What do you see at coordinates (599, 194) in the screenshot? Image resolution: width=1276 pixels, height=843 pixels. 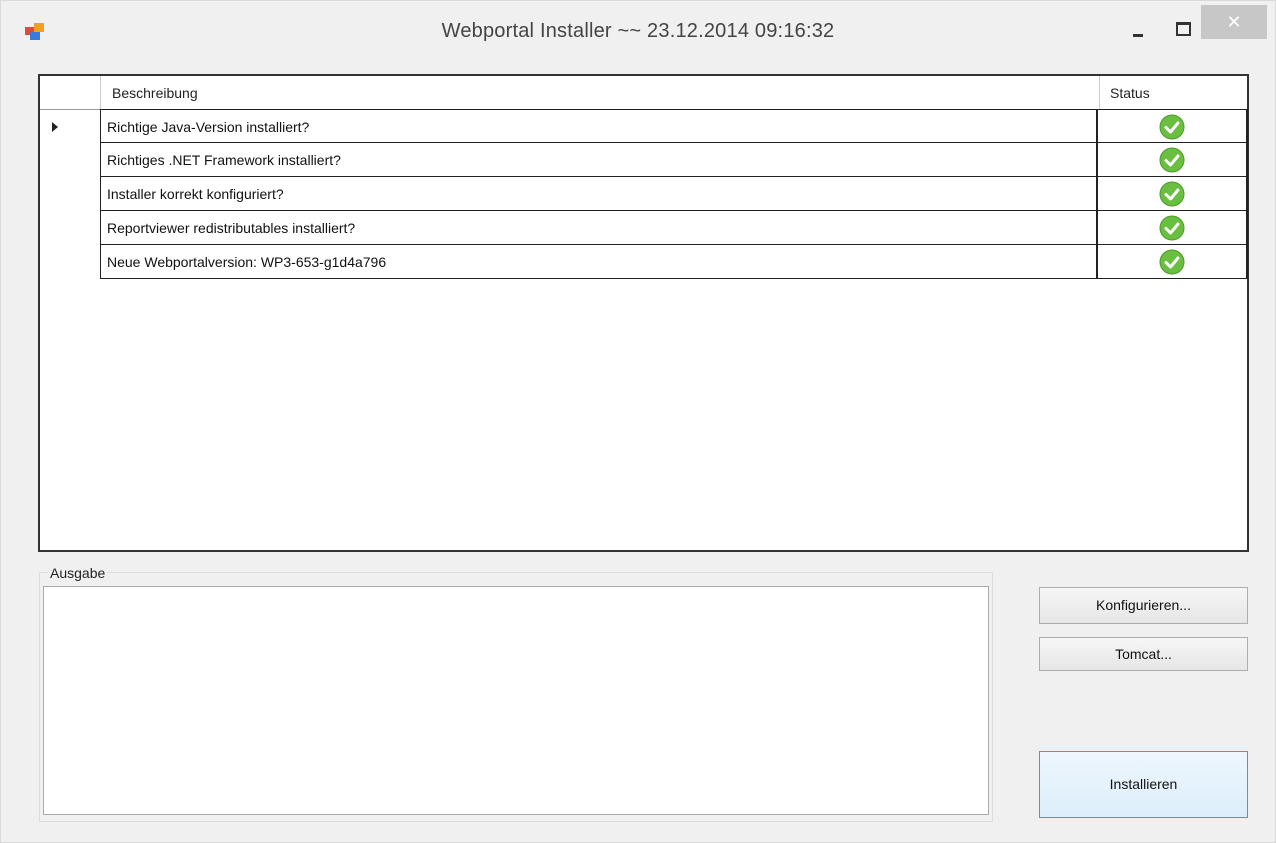 I see `description-cell: Installer korrekt konfiguriert?` at bounding box center [599, 194].